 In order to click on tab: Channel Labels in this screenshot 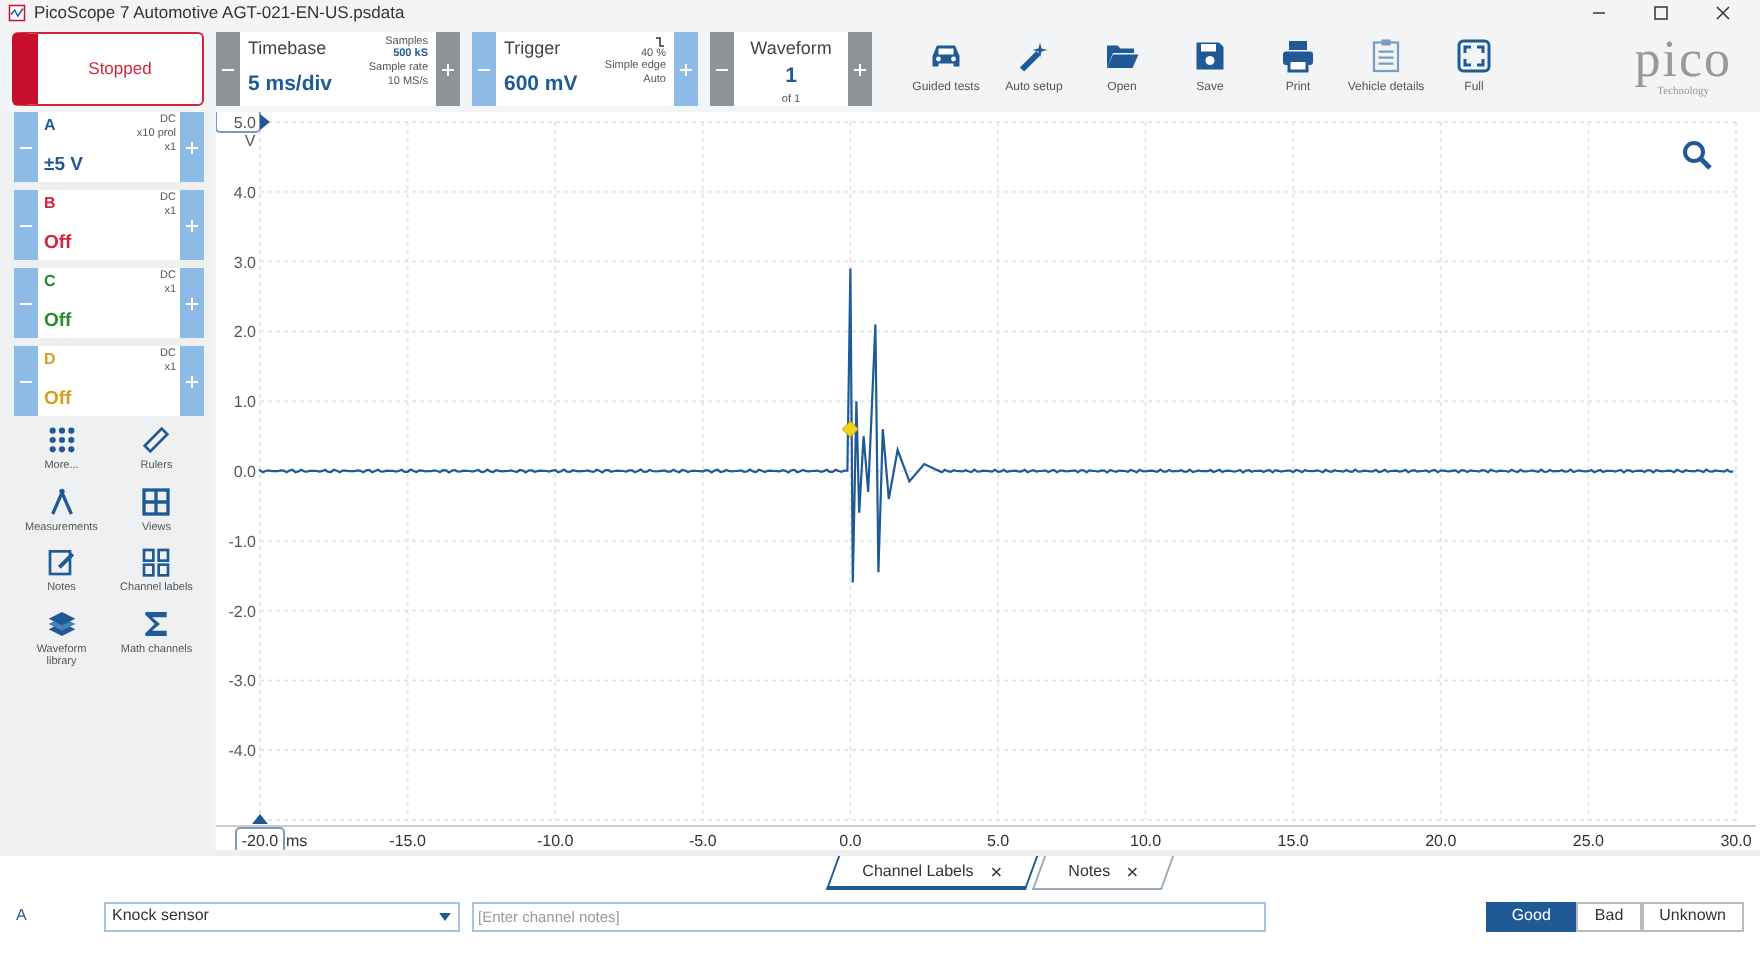, I will do `click(931, 873)`.